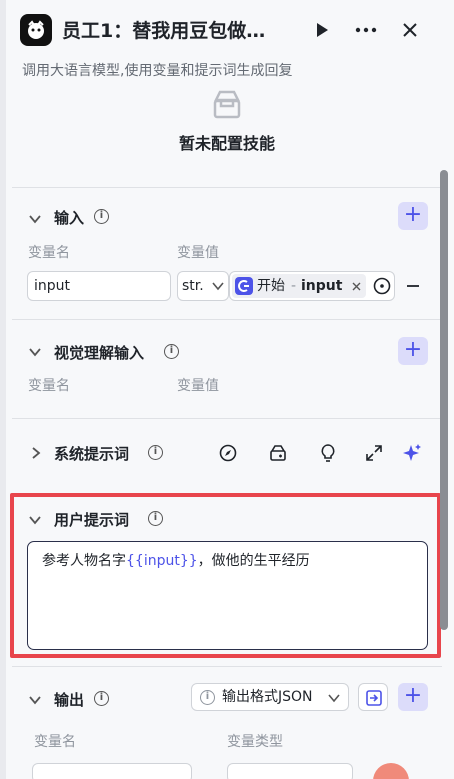  I want to click on output-format-label: 输出格式JSON, so click(267, 697).